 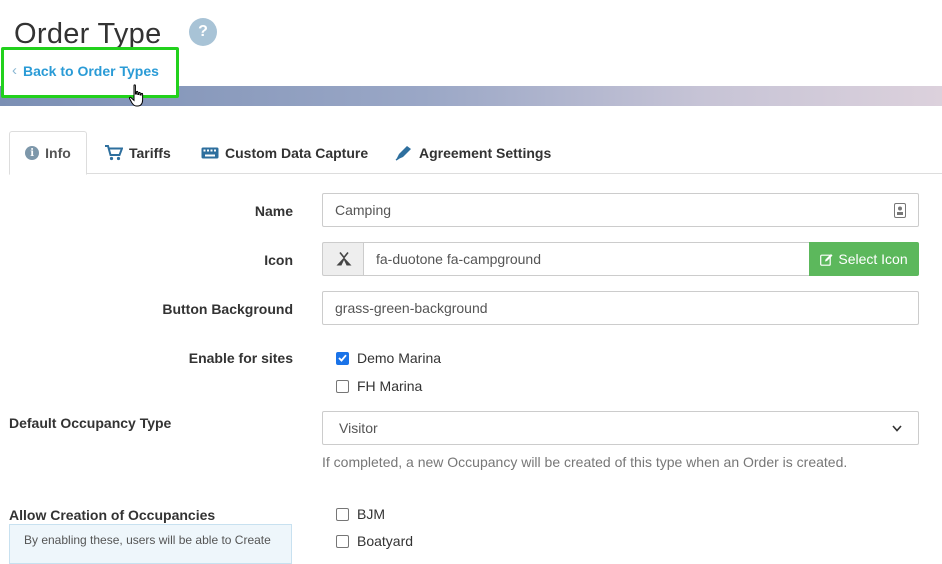 I want to click on select-icon-button: Select Icon, so click(x=864, y=259).